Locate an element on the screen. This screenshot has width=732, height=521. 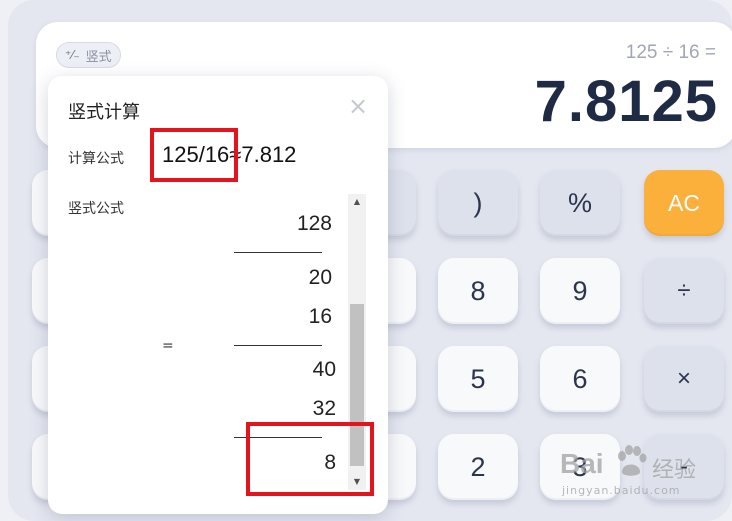
digit-6-key: 6 is located at coordinates (580, 379).